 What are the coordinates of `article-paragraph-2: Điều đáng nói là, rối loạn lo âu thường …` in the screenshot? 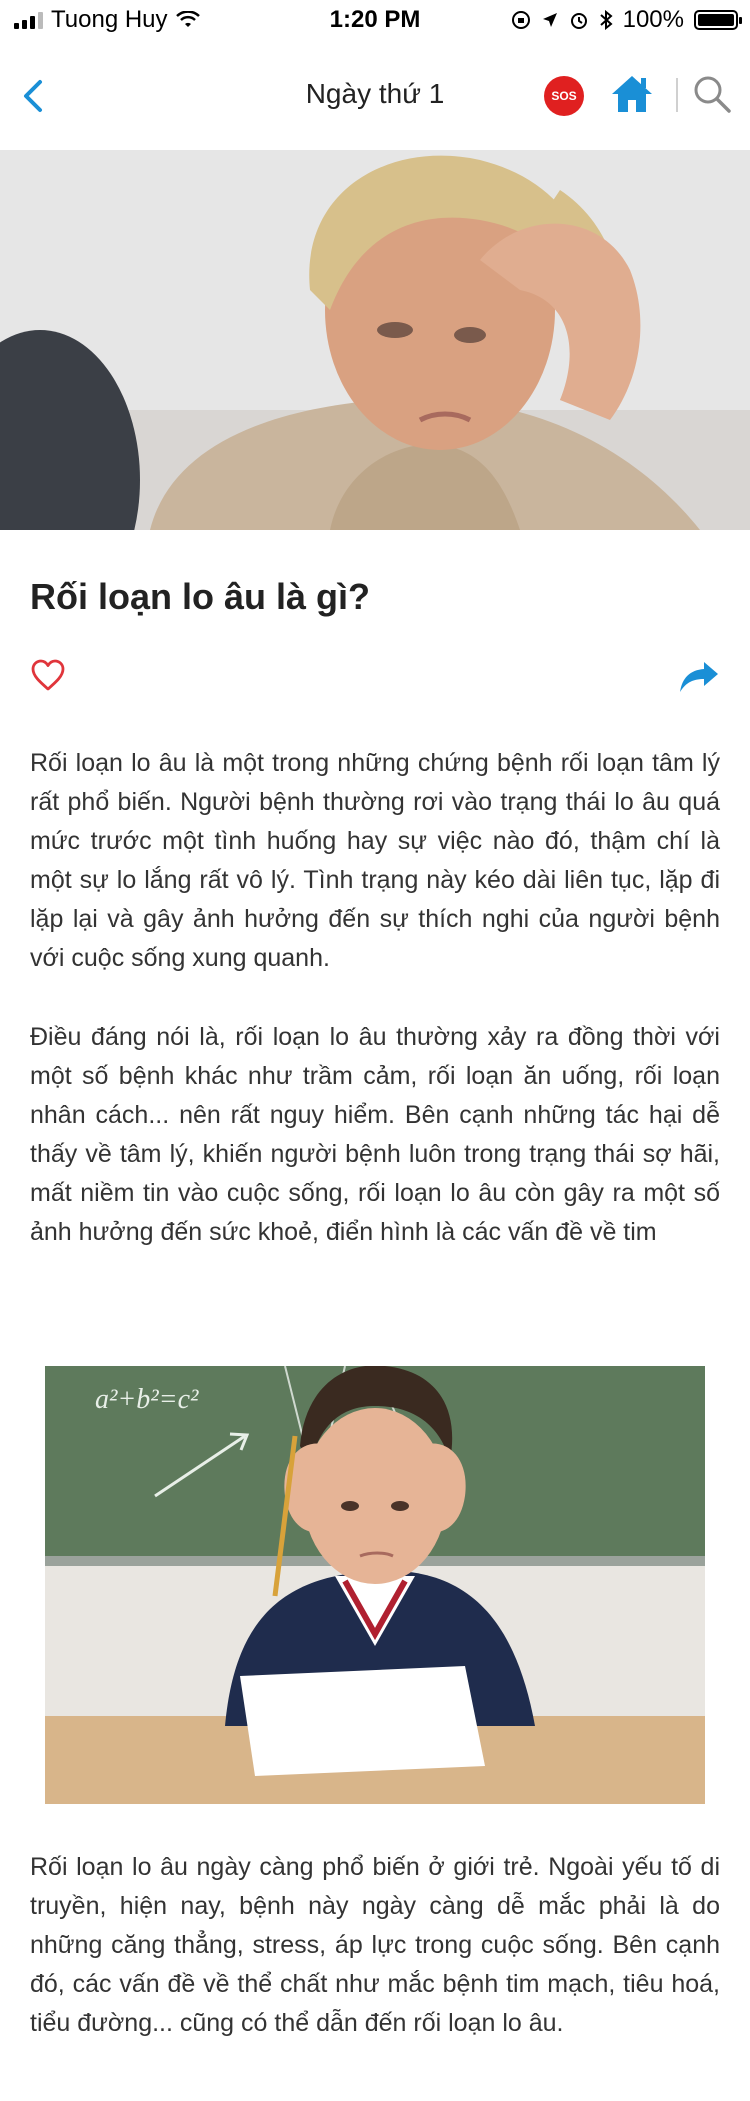 It's located at (375, 1134).